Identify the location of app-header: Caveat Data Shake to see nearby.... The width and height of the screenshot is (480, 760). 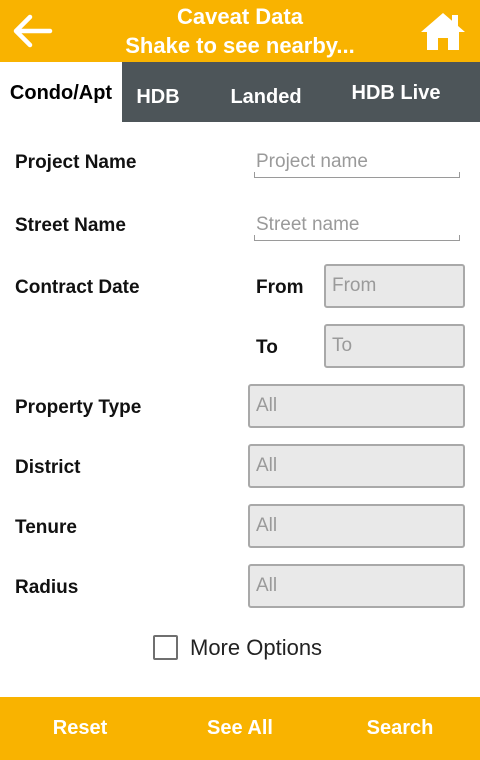
(240, 31).